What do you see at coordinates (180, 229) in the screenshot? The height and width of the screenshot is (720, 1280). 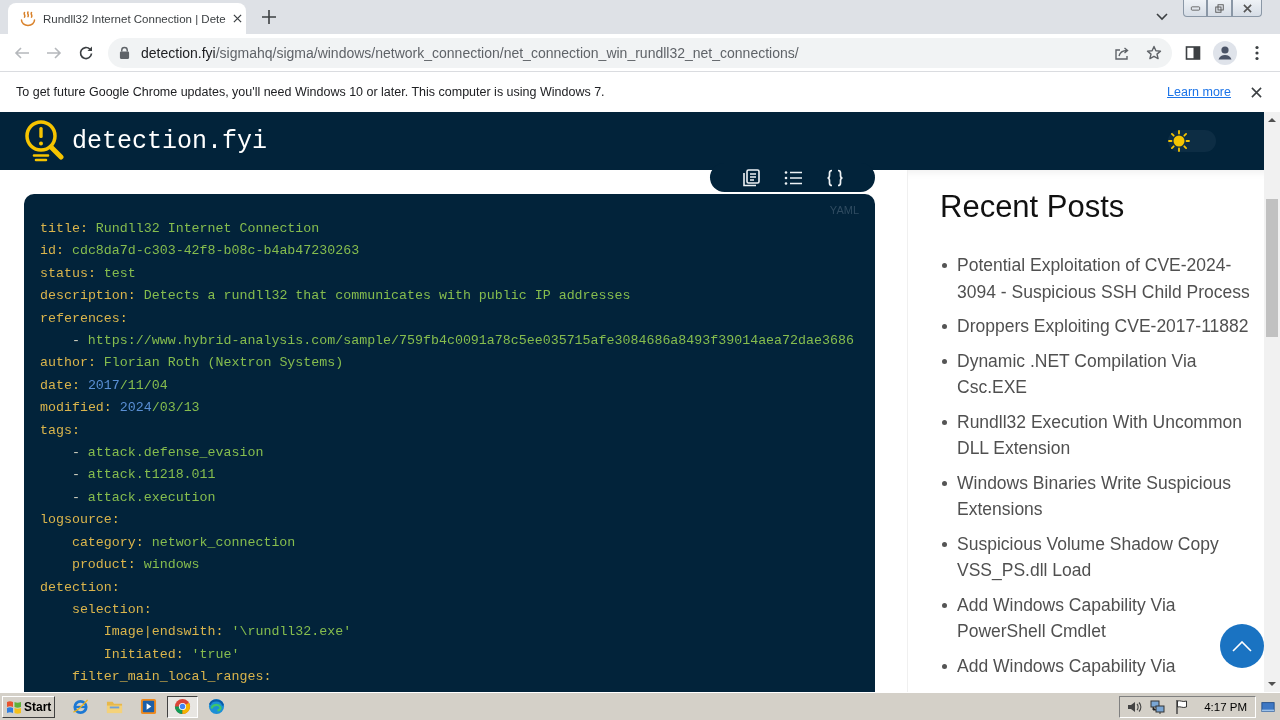 I see `code-line: title: Rundll32 Internet Connection` at bounding box center [180, 229].